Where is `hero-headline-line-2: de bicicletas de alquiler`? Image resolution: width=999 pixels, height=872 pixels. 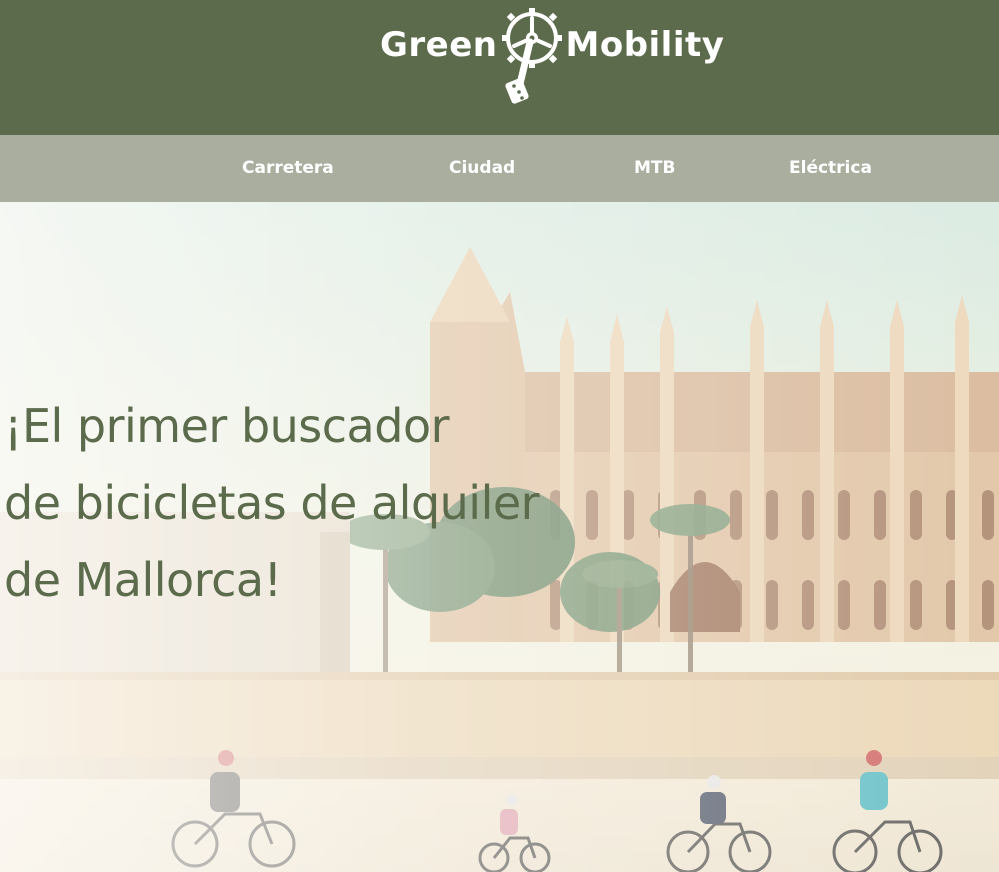 hero-headline-line-2: de bicicletas de alquiler is located at coordinates (272, 503).